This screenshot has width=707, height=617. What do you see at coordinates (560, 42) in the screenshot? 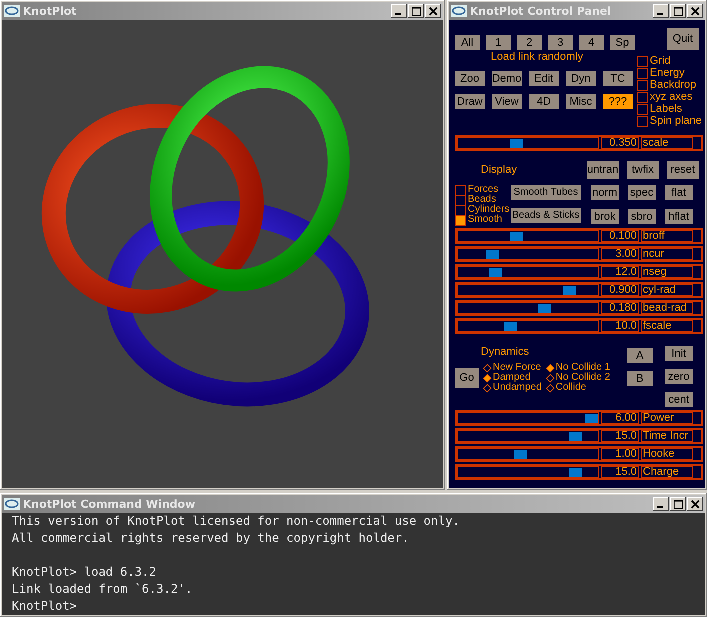
I see `load-button: 3` at bounding box center [560, 42].